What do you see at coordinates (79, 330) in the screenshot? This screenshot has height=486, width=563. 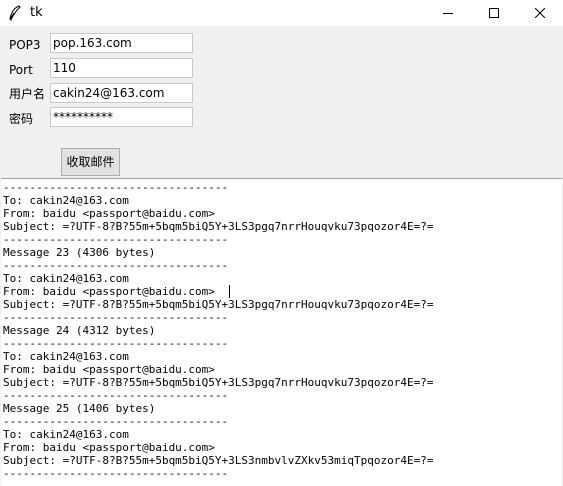 I see `output-line: Message 24 (4312 bytes)` at bounding box center [79, 330].